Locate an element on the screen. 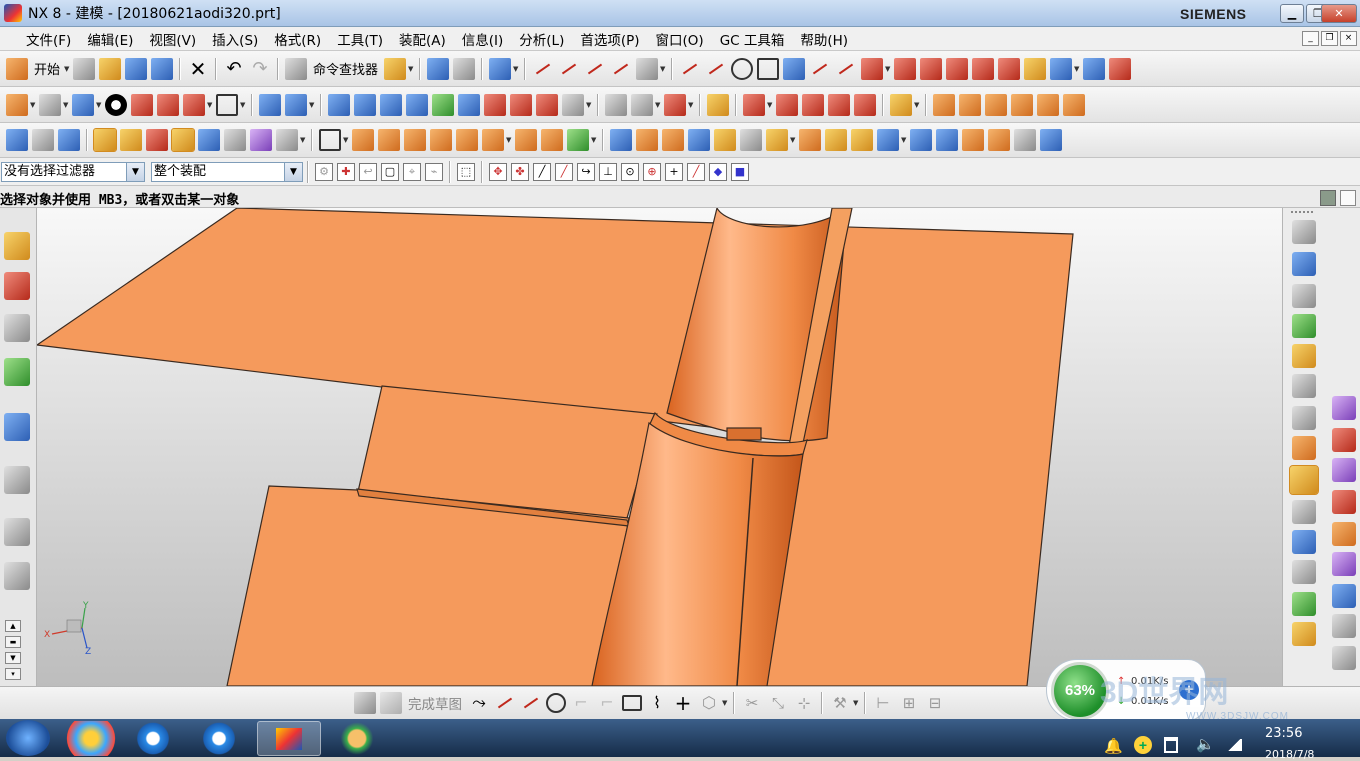  layout-icon is located at coordinates (1304, 296).